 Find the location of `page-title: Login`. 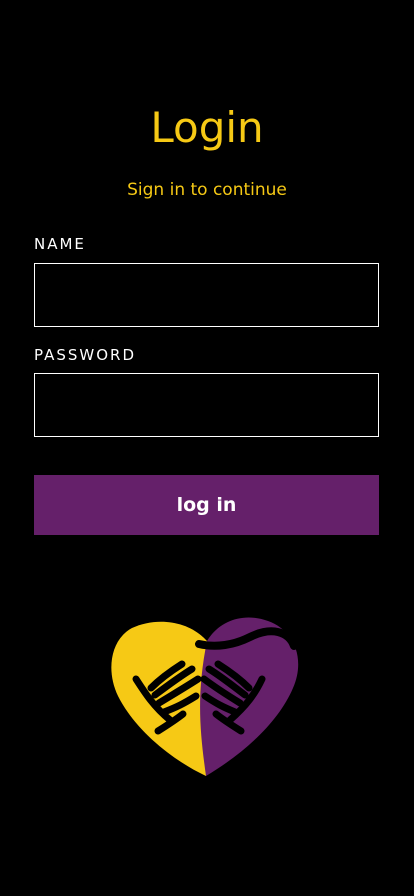

page-title: Login is located at coordinates (207, 127).